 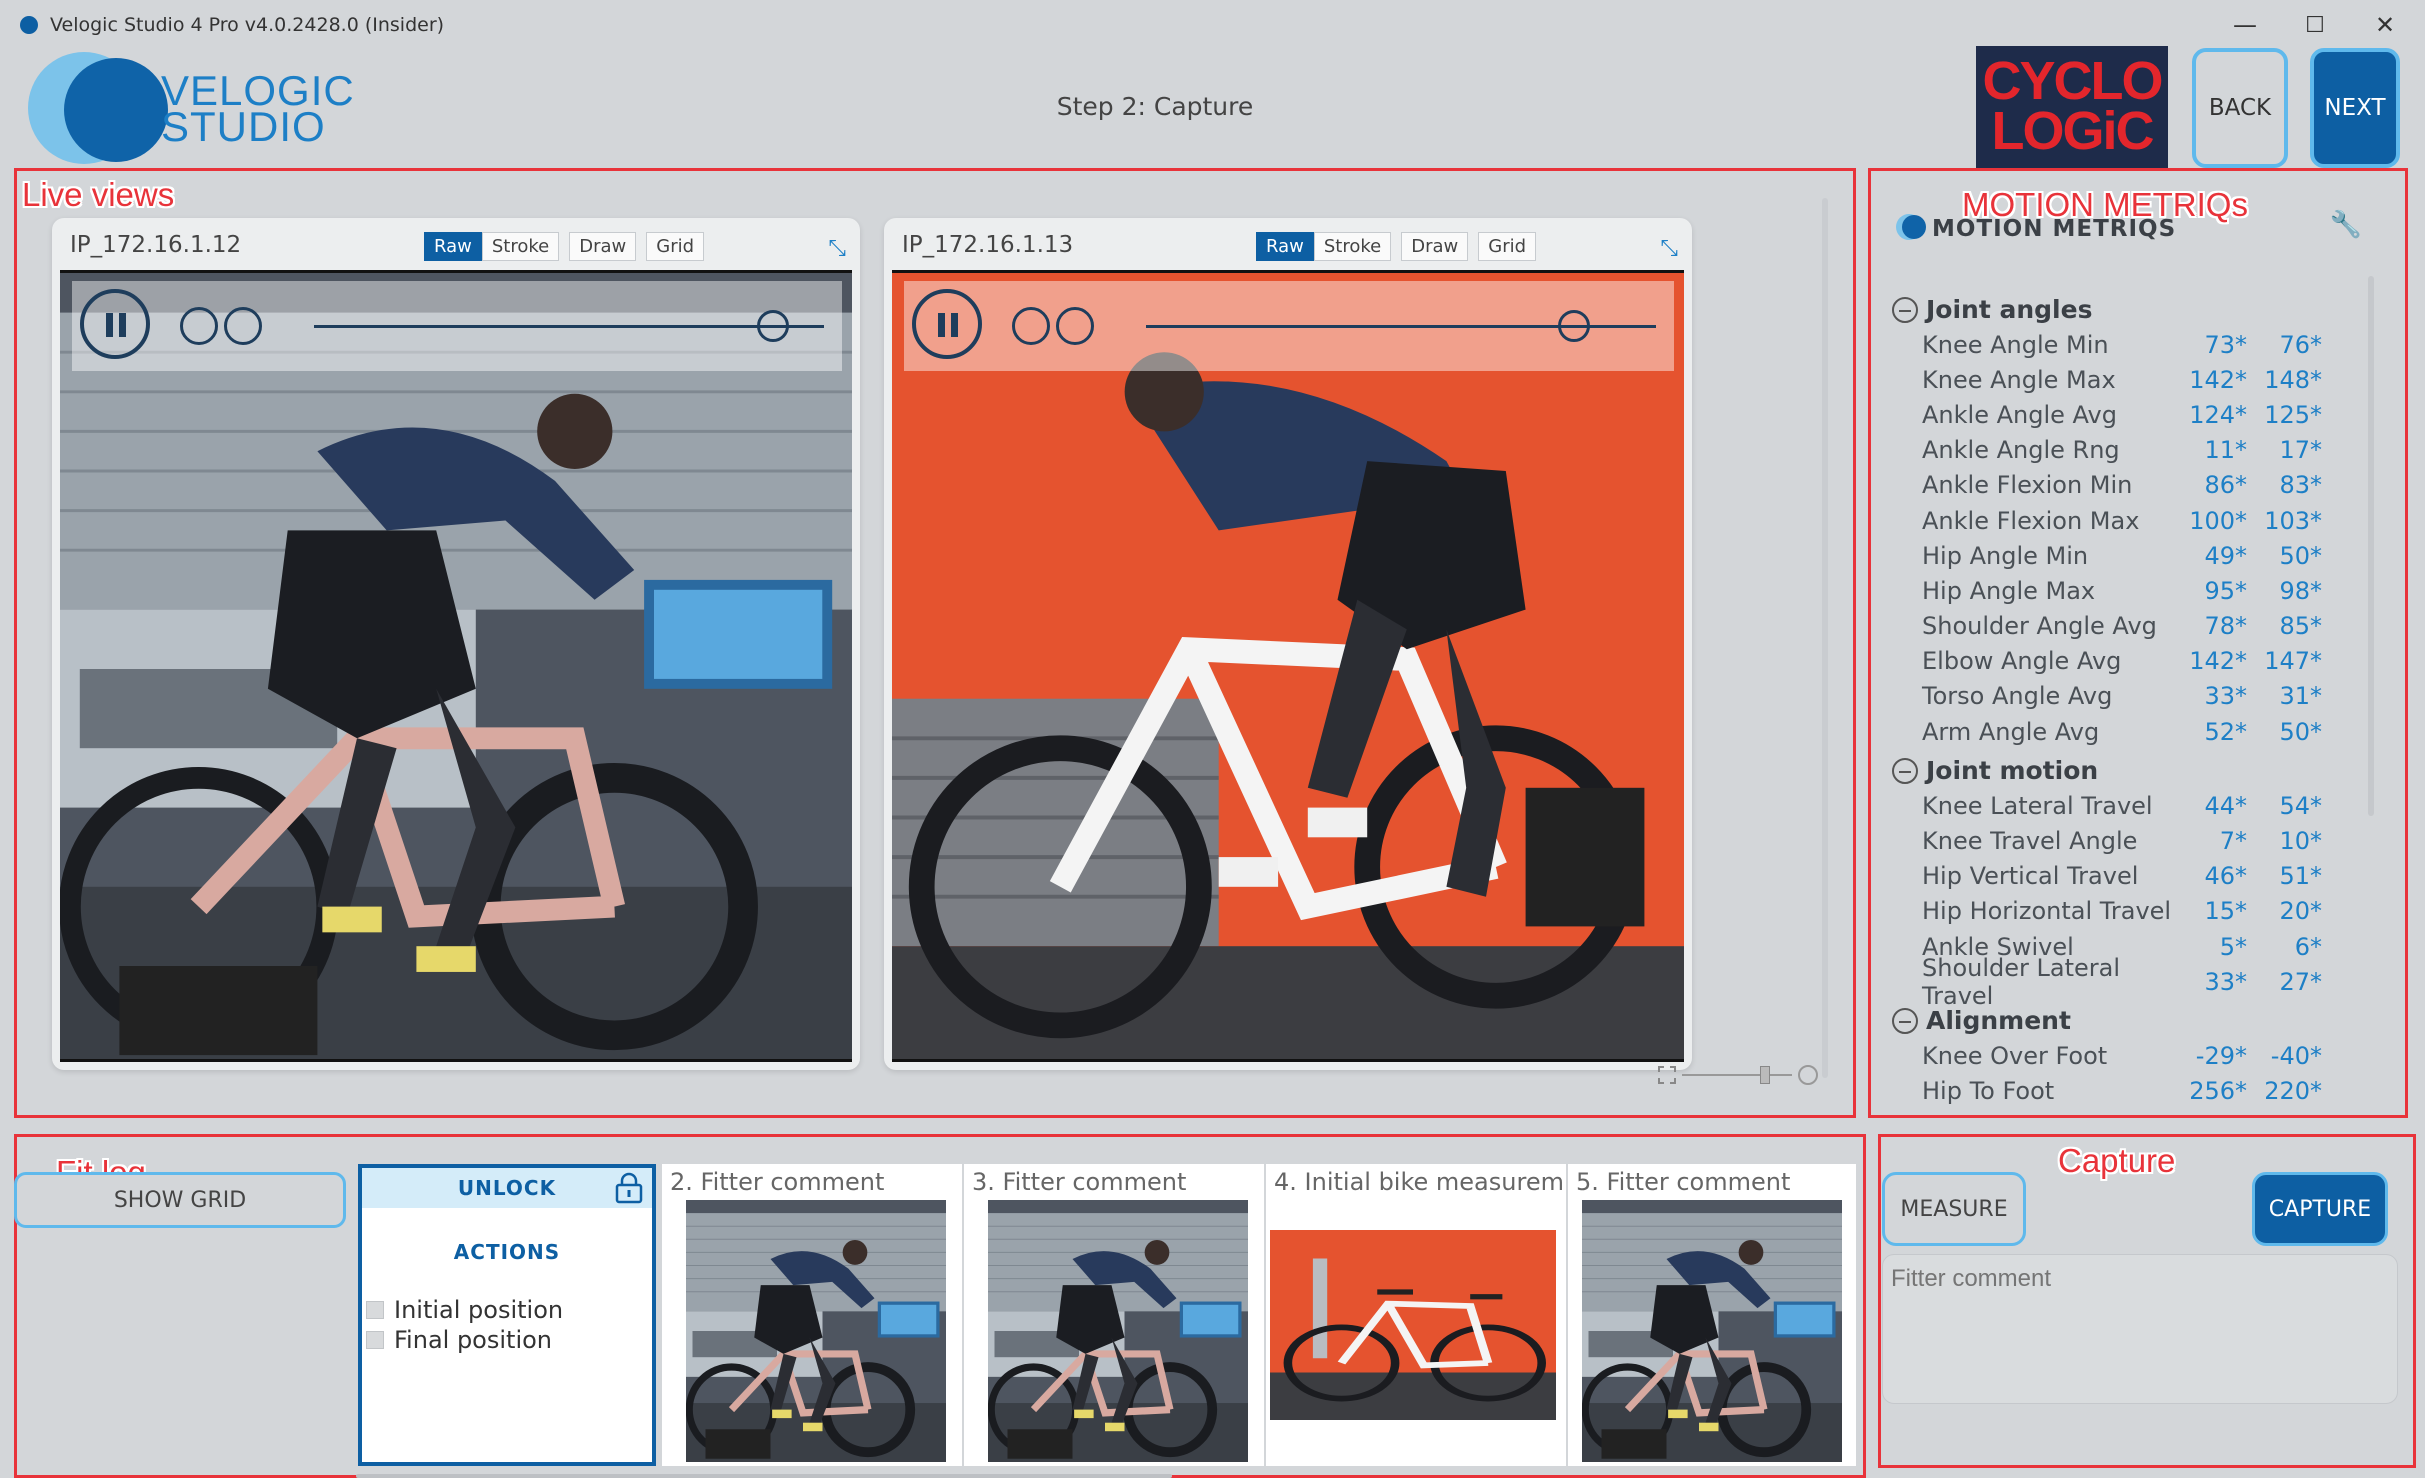 What do you see at coordinates (2225, 450) in the screenshot?
I see `metric-value-left: 11*` at bounding box center [2225, 450].